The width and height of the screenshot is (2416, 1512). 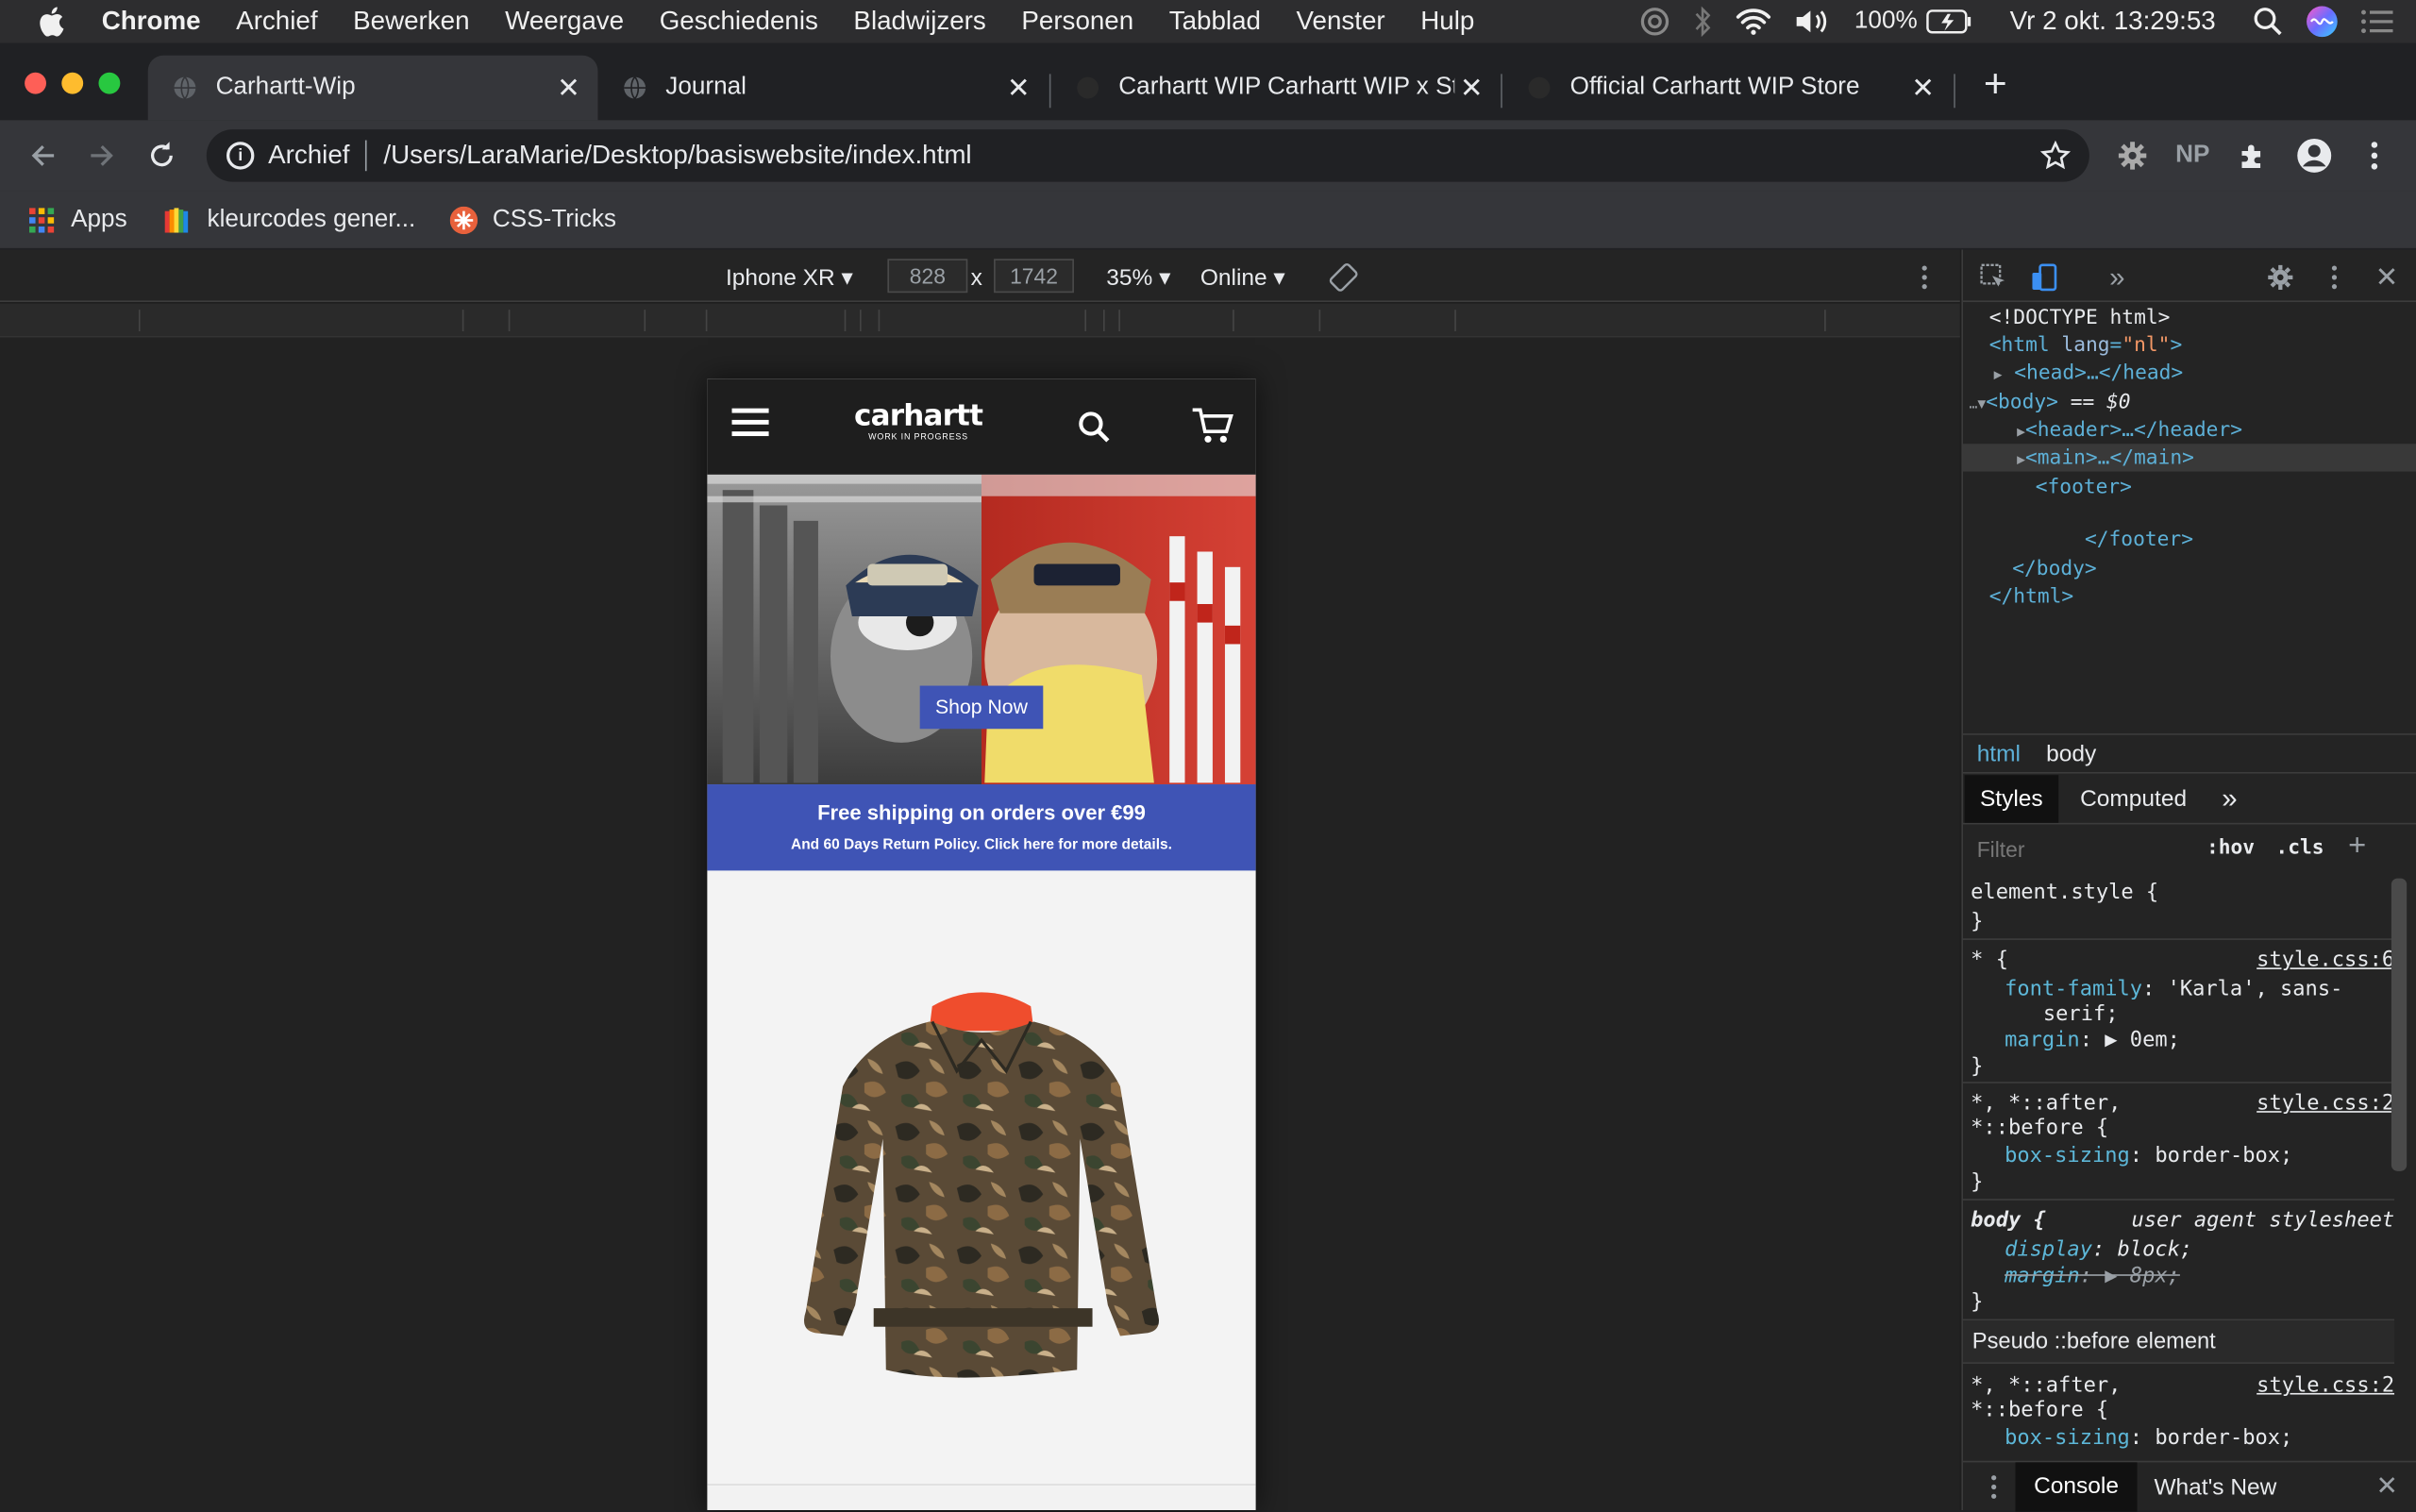 I want to click on clock-datetime: Vr 2 okt. 13:29:53, so click(x=2113, y=22).